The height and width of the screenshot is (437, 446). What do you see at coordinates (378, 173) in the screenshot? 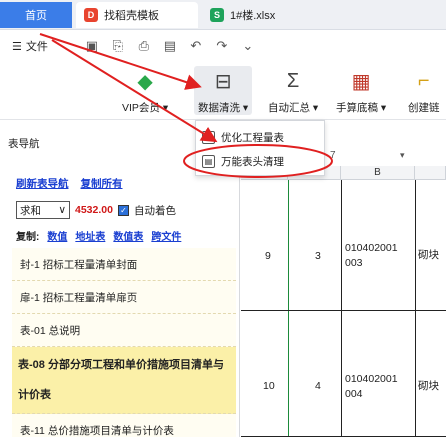
I see `column-header-b: B` at bounding box center [378, 173].